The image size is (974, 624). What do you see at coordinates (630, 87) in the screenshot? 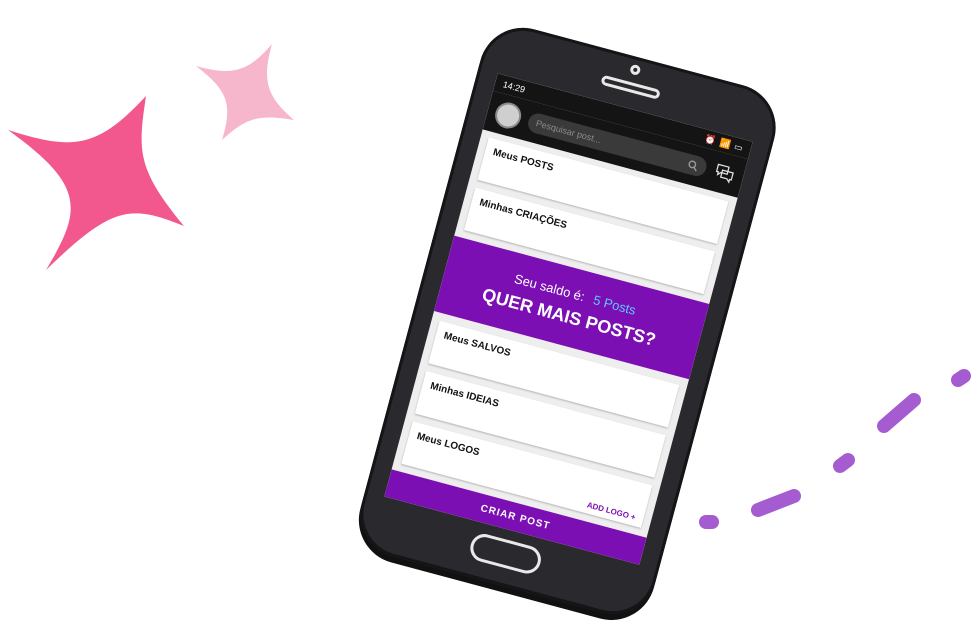
I see `phone-speaker` at bounding box center [630, 87].